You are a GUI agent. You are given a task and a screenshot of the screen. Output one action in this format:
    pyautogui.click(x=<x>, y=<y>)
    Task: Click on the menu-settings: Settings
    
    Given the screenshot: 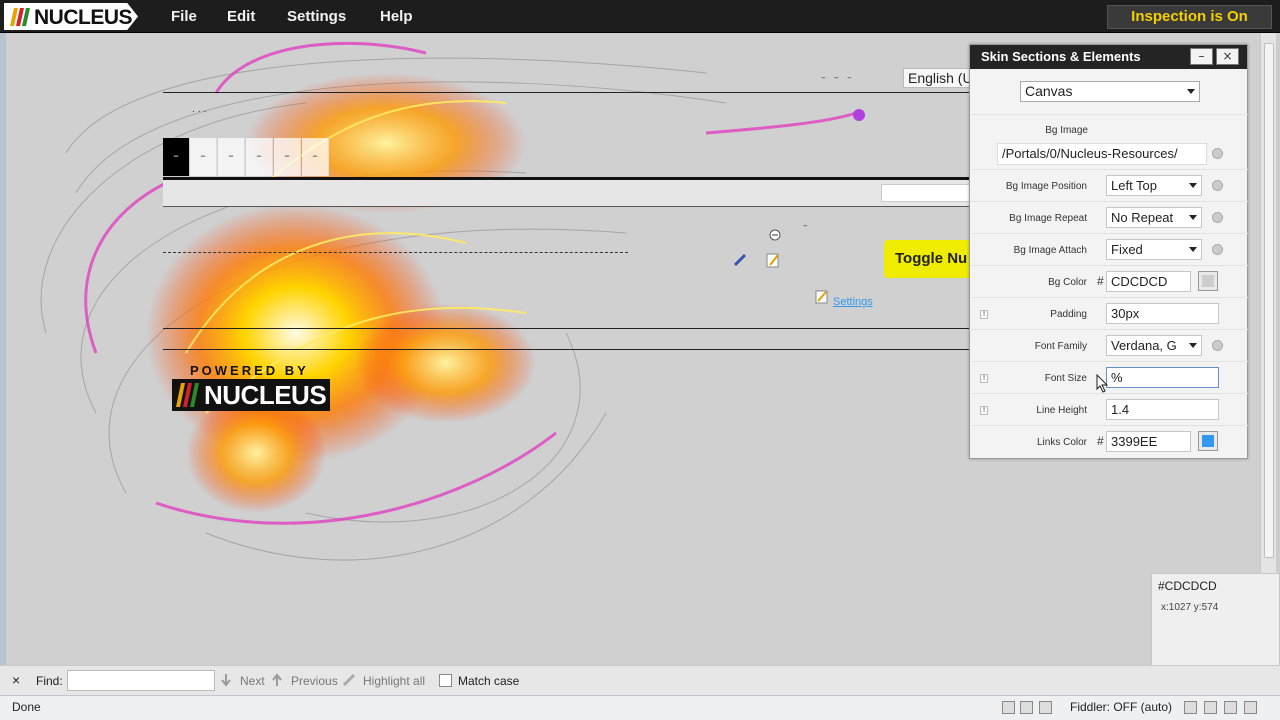 What is the action you would take?
    pyautogui.click(x=316, y=16)
    